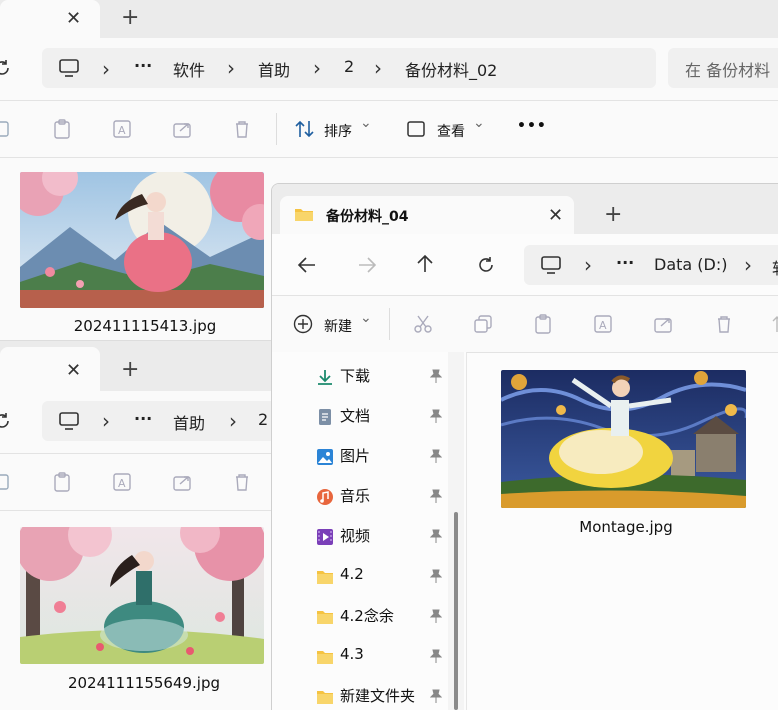 The width and height of the screenshot is (778, 710). What do you see at coordinates (143, 683) in the screenshot?
I see `file-name: 2024111155649.jpg` at bounding box center [143, 683].